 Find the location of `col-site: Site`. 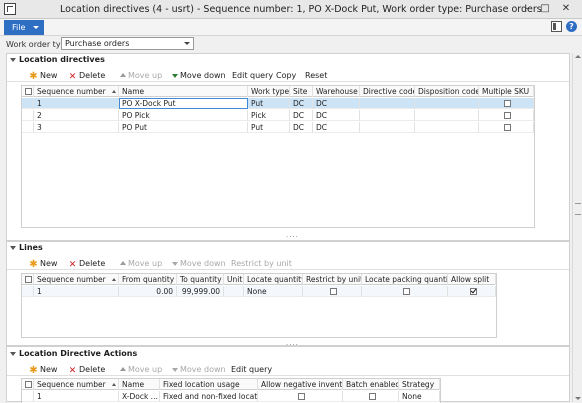

col-site: Site is located at coordinates (301, 91).